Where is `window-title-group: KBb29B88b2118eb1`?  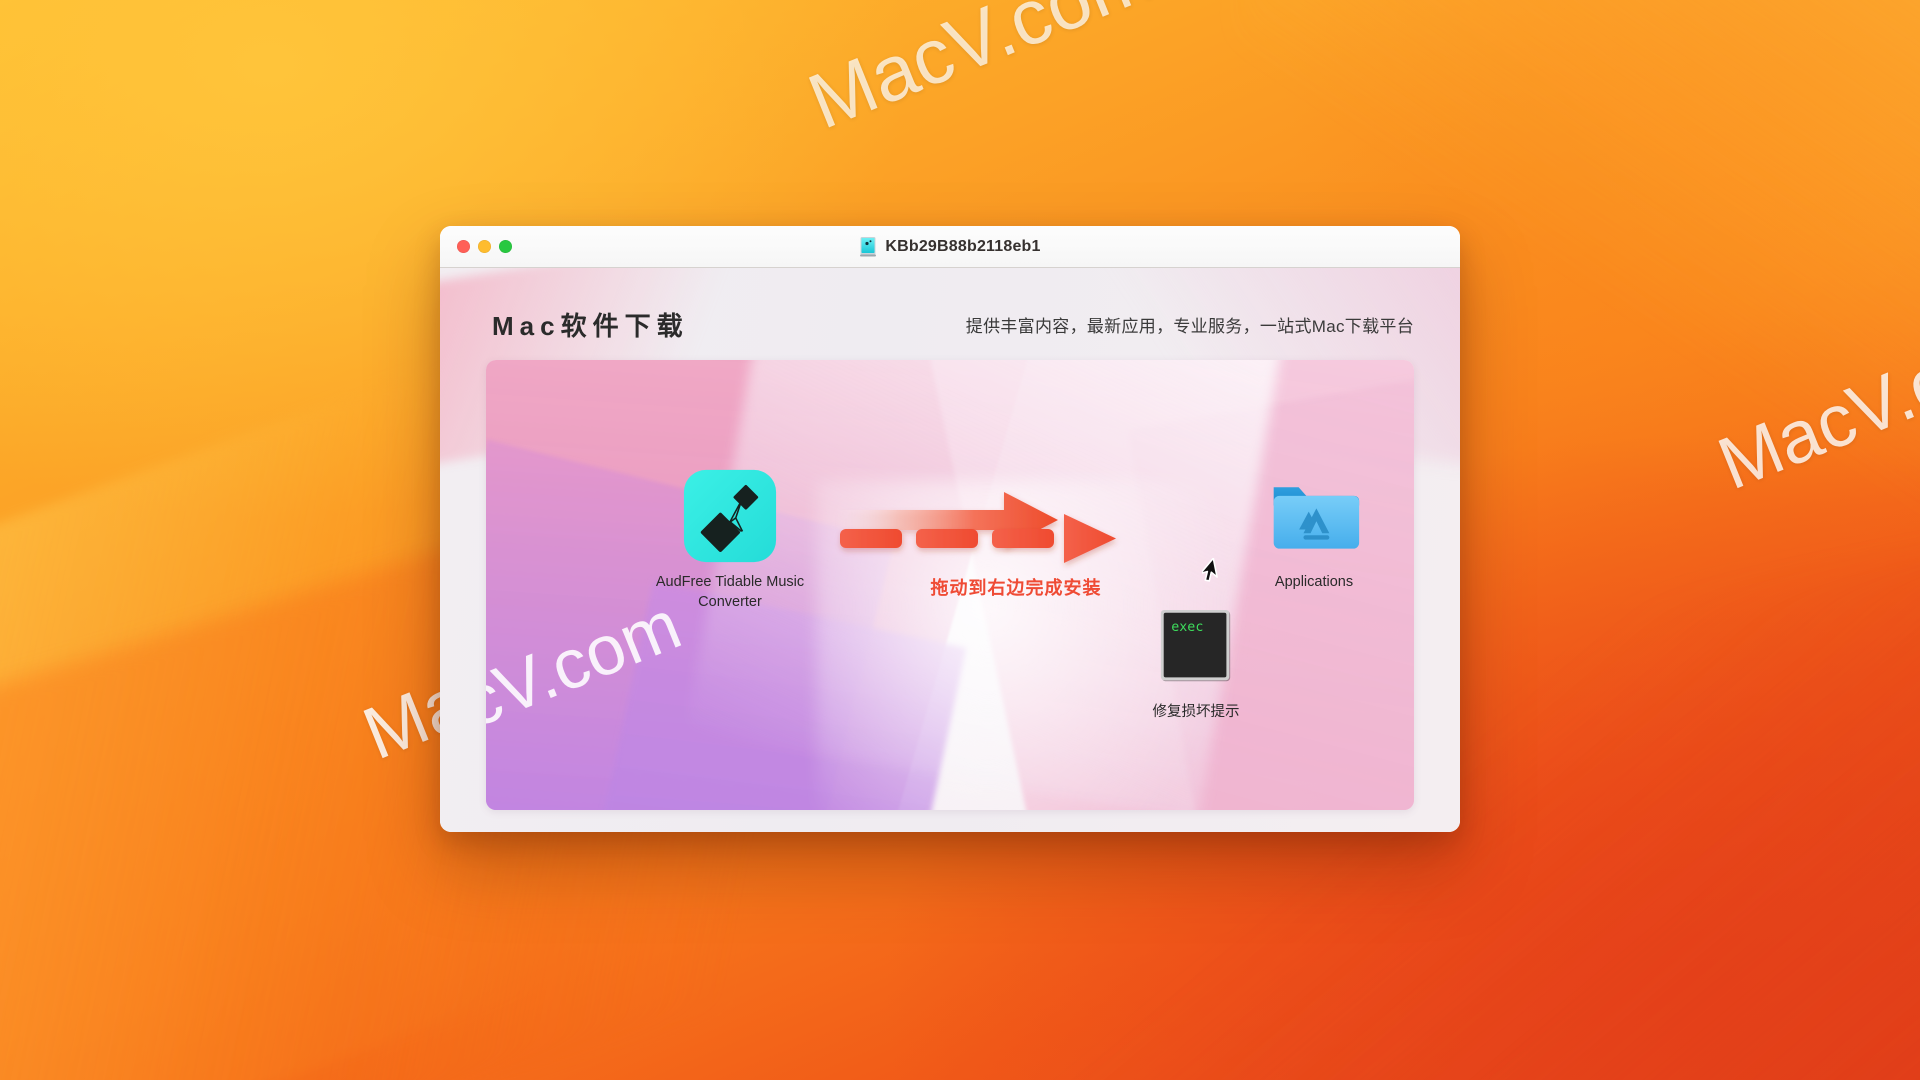 window-title-group: KBb29B88b2118eb1 is located at coordinates (950, 246).